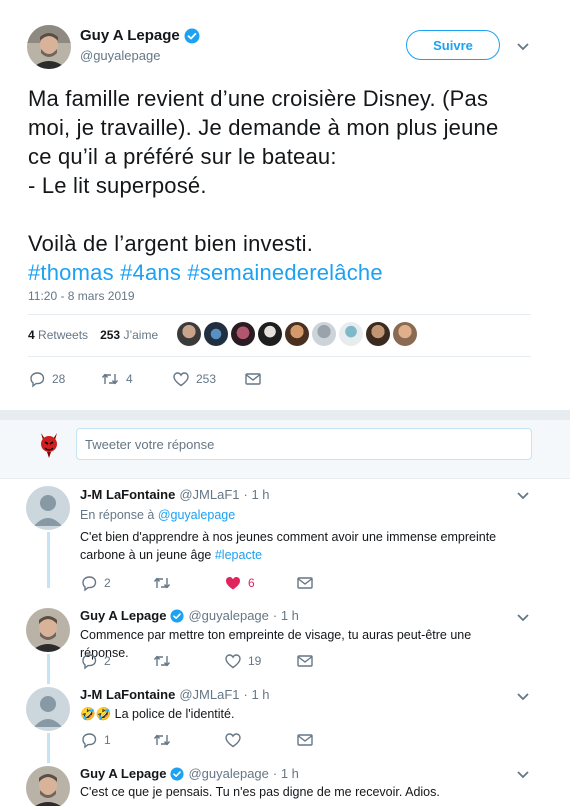 Image resolution: width=570 pixels, height=806 pixels. Describe the element at coordinates (260, 583) in the screenshot. I see `like-action: 6` at that location.